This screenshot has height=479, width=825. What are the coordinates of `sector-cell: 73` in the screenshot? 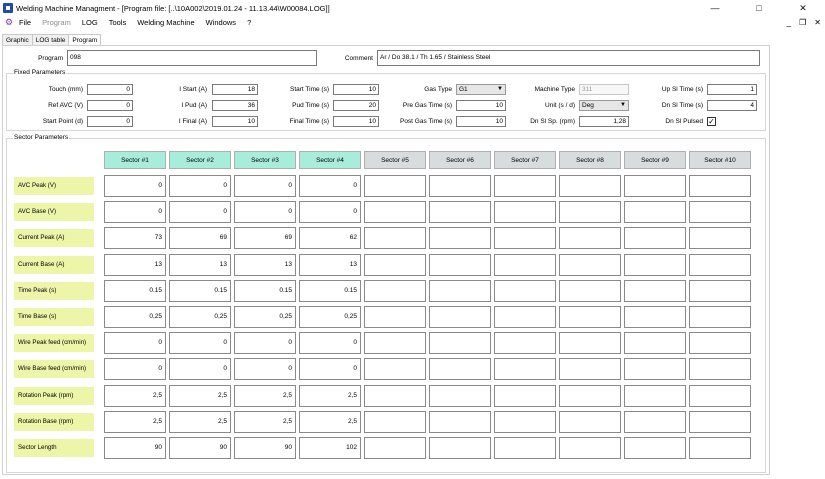 It's located at (135, 238).